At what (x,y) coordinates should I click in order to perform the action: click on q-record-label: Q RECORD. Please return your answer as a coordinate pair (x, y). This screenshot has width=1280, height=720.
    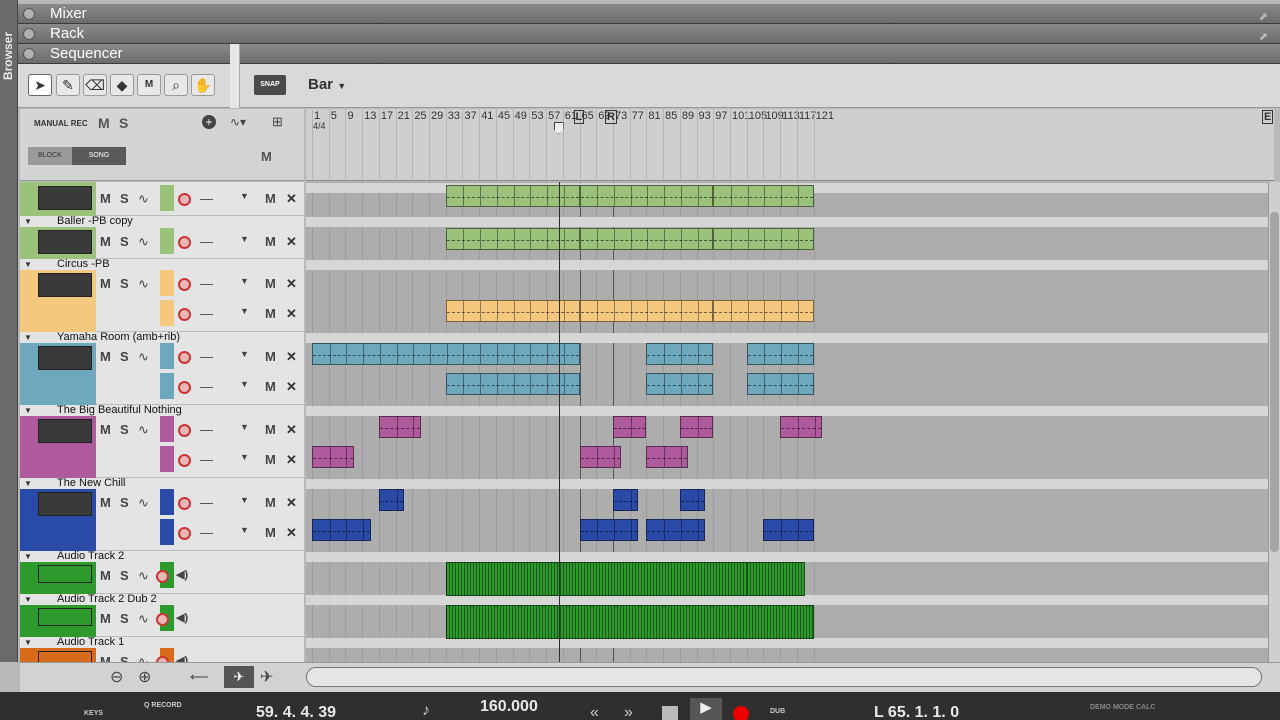
    Looking at the image, I should click on (163, 705).